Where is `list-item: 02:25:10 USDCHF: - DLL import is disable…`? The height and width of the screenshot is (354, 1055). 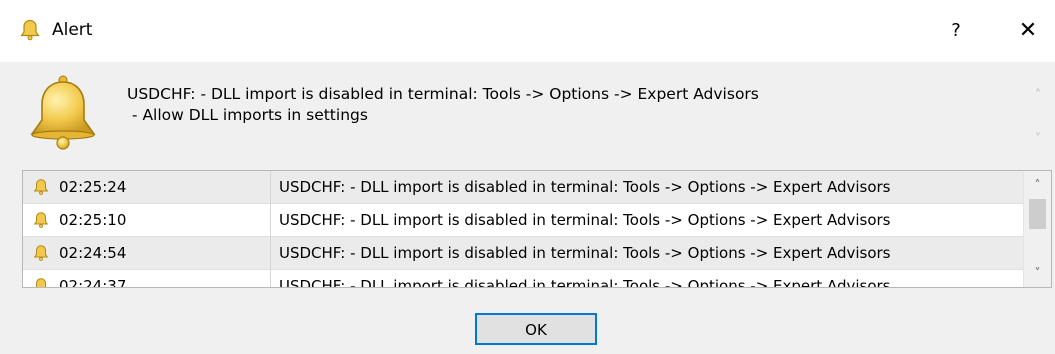 list-item: 02:25:10 USDCHF: - DLL import is disable… is located at coordinates (523, 220).